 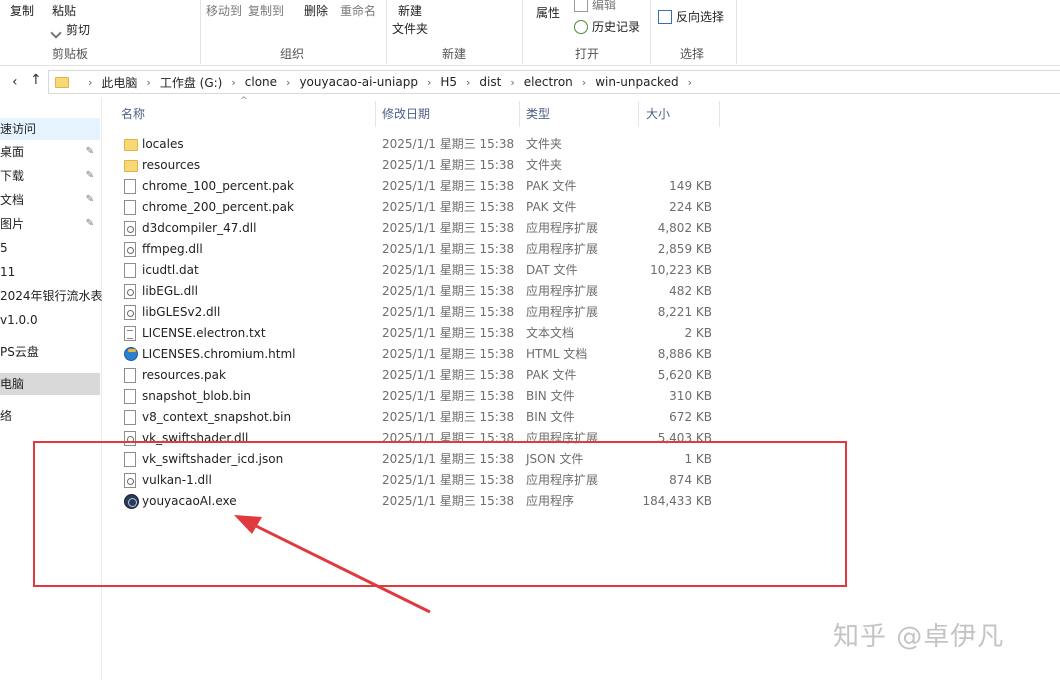 What do you see at coordinates (919, 637) in the screenshot?
I see `watermark: 知乎 @卓伊凡` at bounding box center [919, 637].